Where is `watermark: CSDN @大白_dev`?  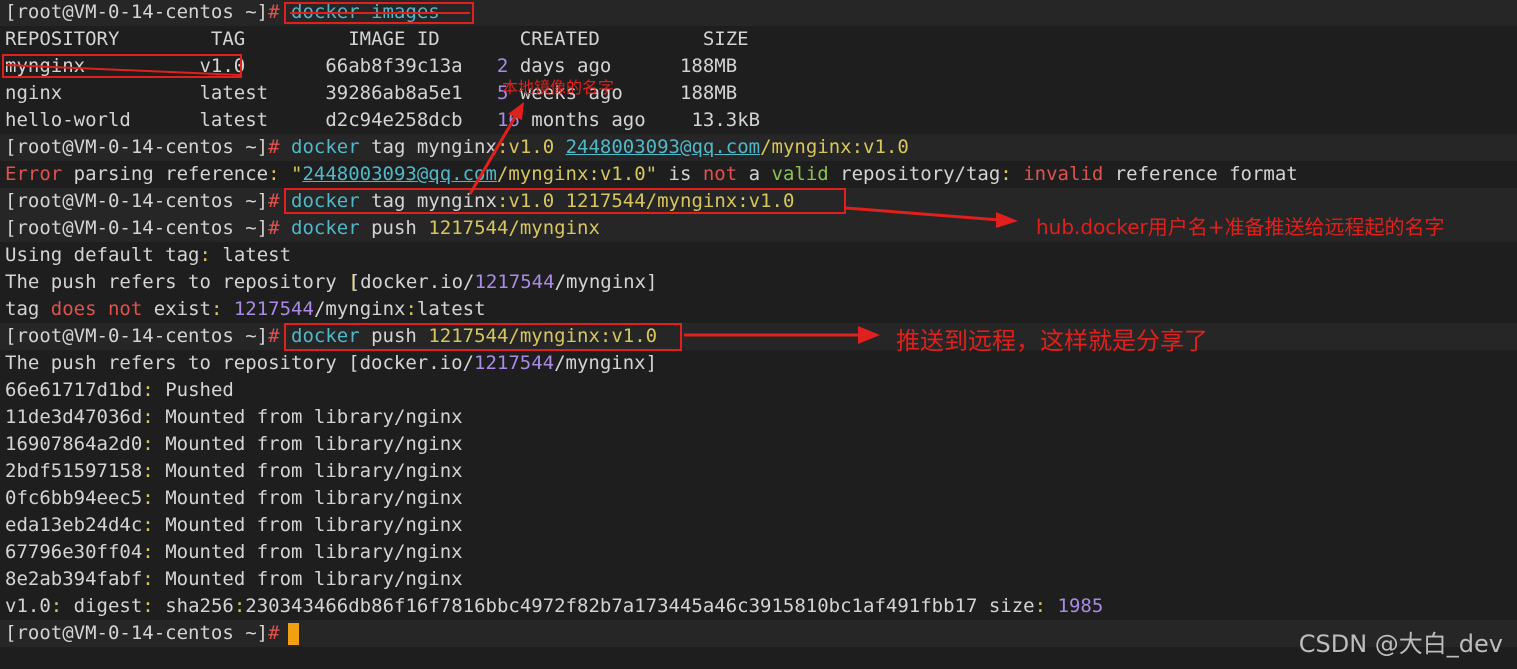 watermark: CSDN @大白_dev is located at coordinates (1400, 644).